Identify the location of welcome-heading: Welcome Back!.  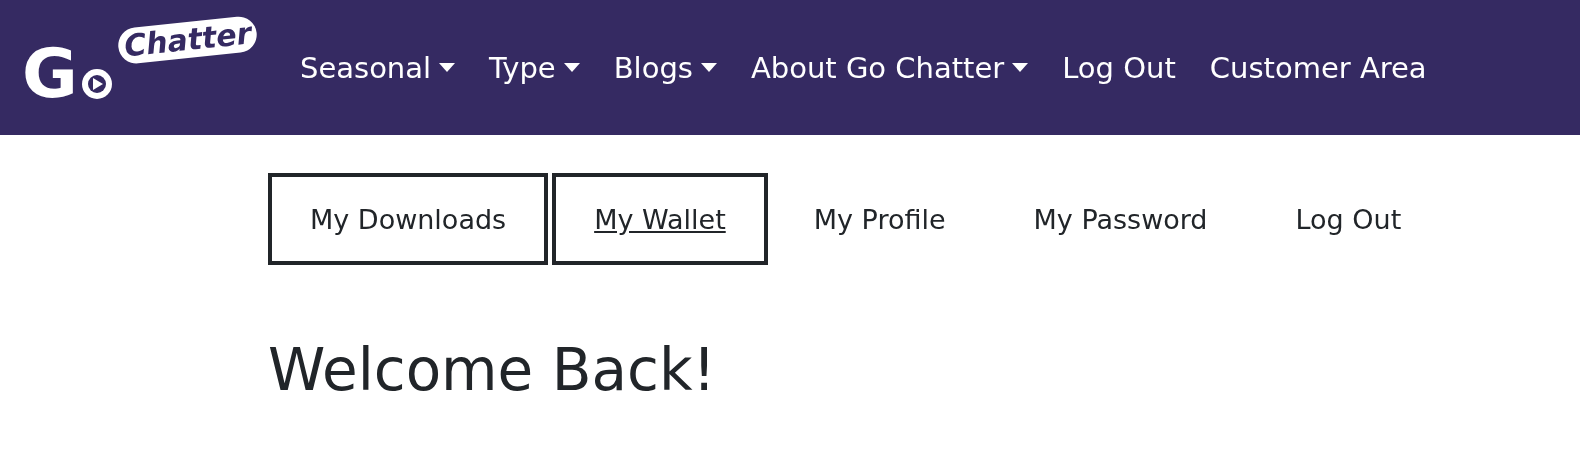
(492, 370).